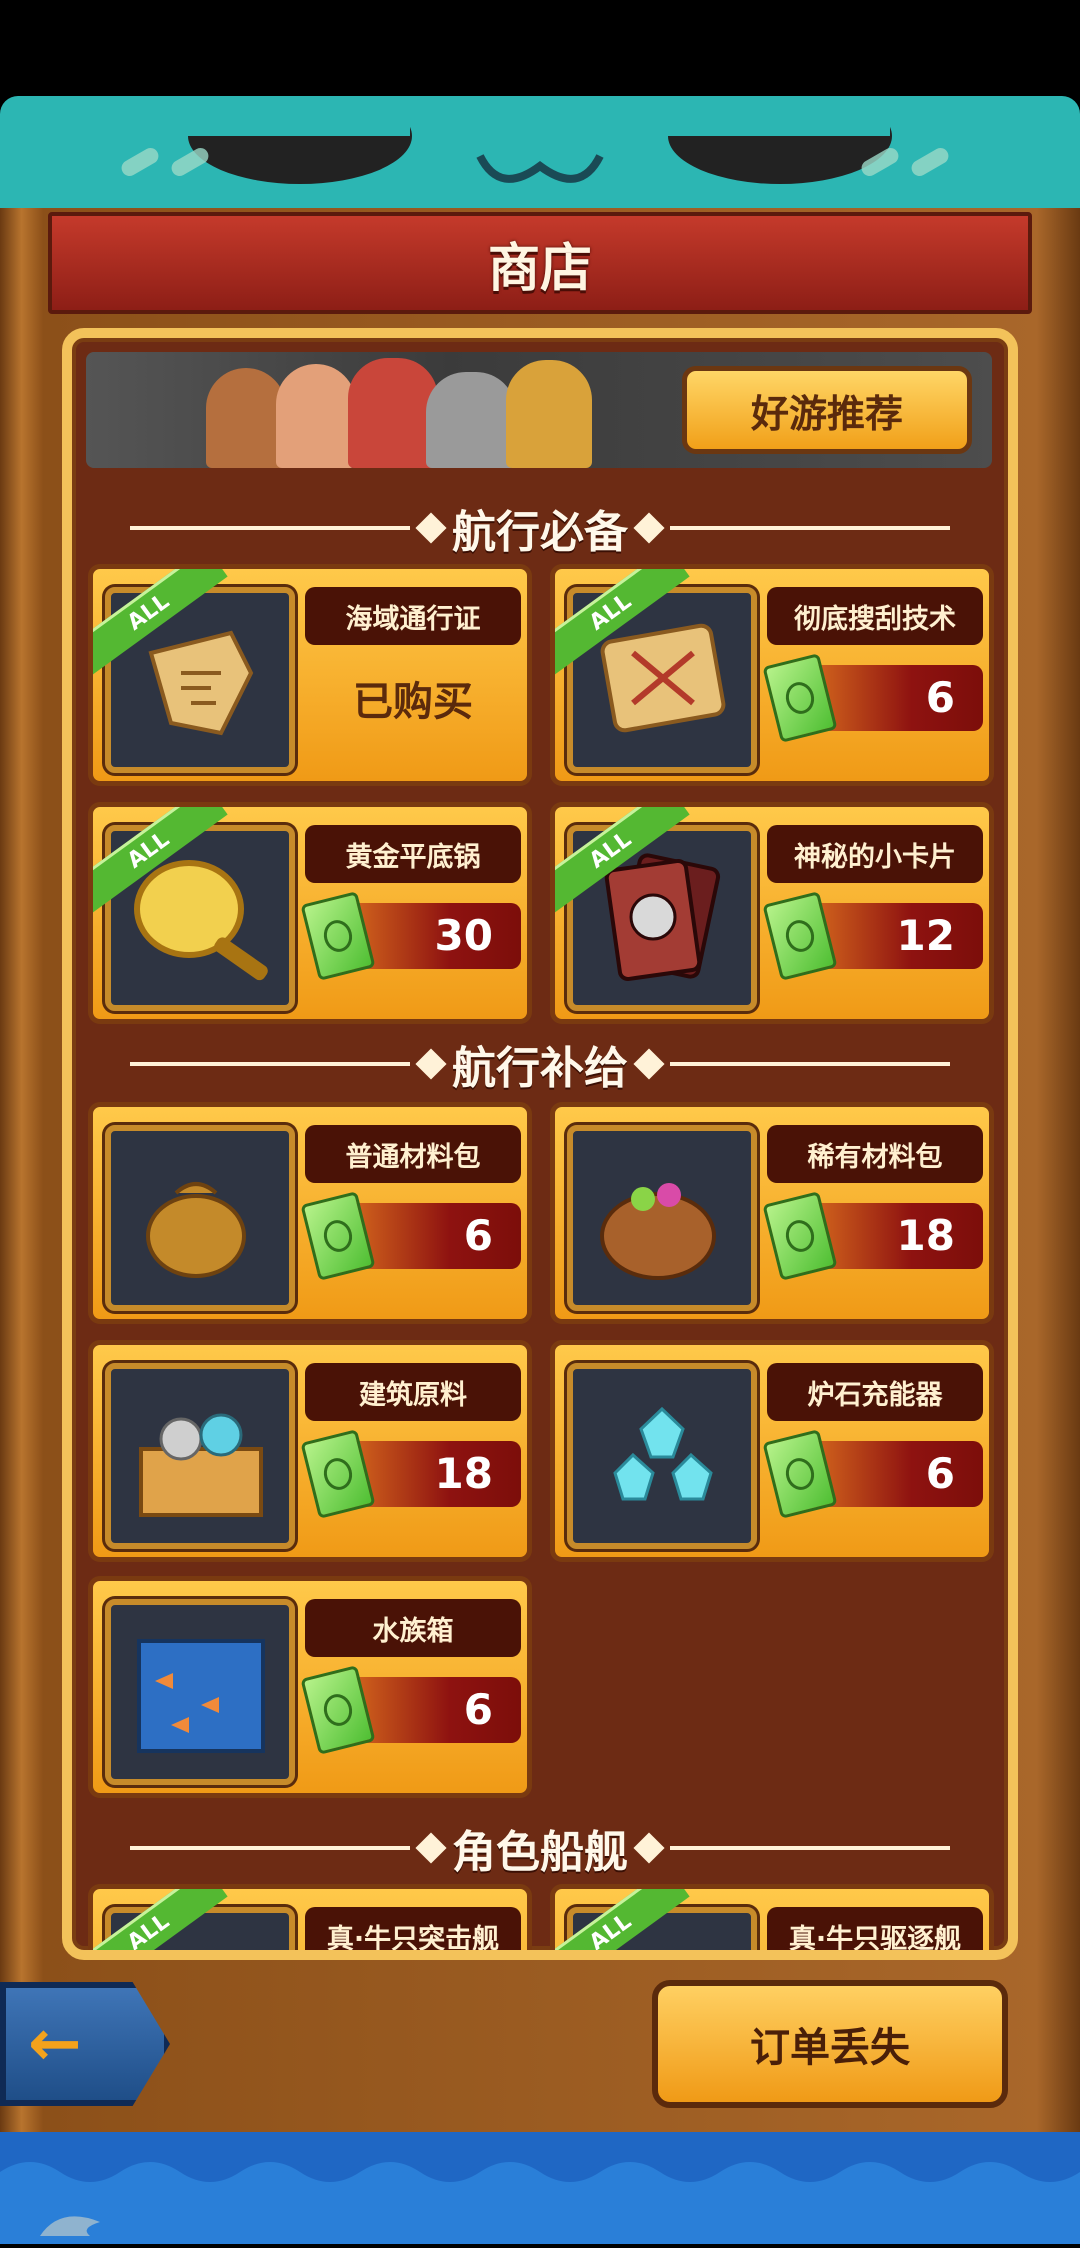  I want to click on shop-item-card: ALL 海域通行证 已购买, so click(310, 675).